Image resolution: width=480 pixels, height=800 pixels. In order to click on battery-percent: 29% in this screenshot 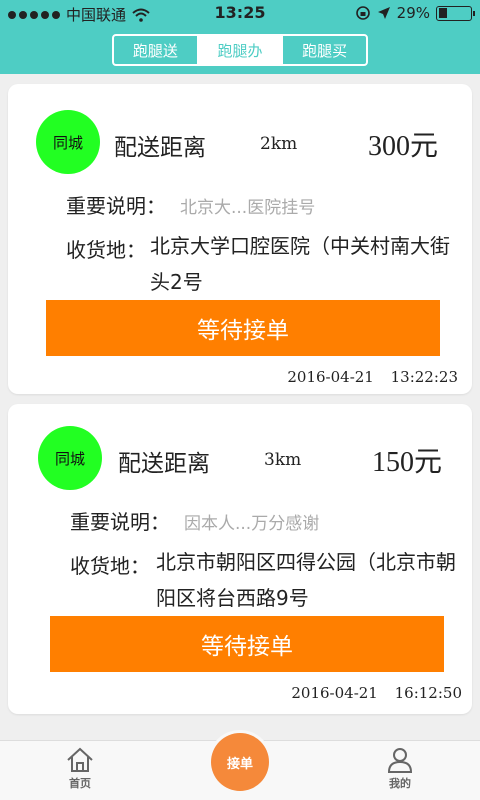, I will do `click(413, 13)`.